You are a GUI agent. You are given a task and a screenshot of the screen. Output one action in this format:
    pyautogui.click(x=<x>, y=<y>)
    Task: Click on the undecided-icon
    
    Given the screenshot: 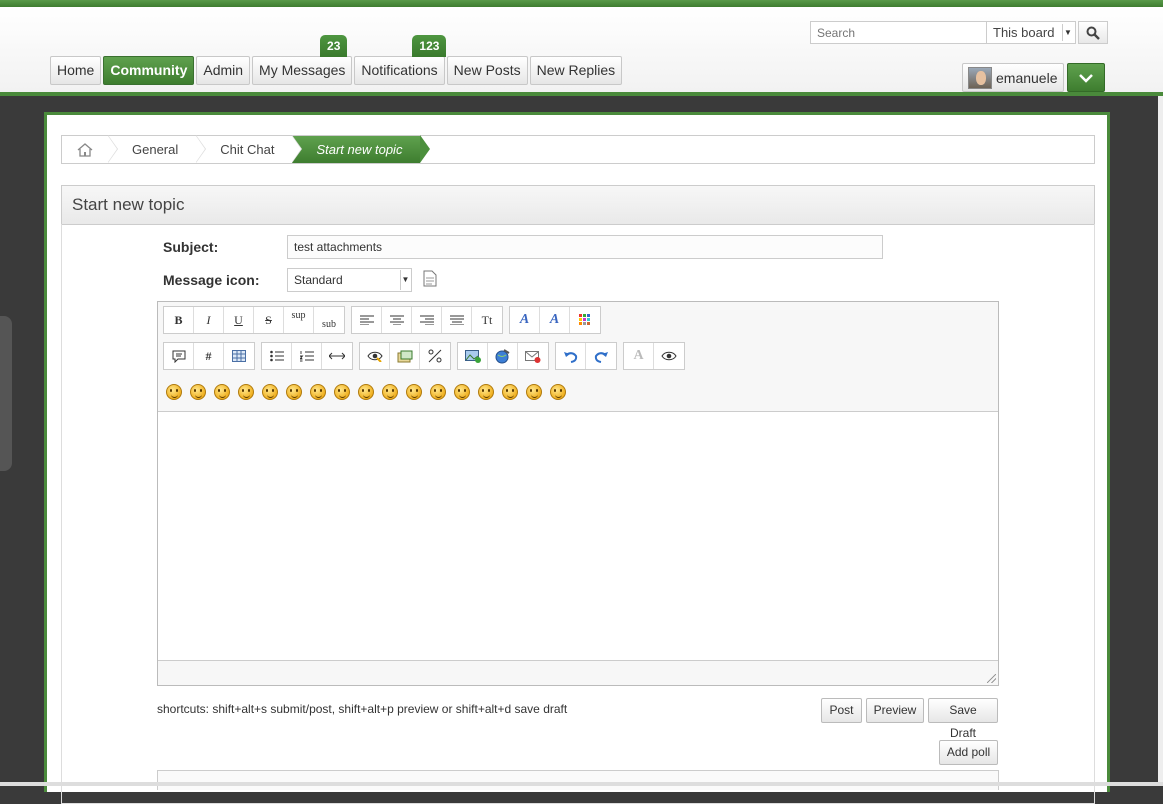 What is the action you would take?
    pyautogui.click(x=486, y=392)
    